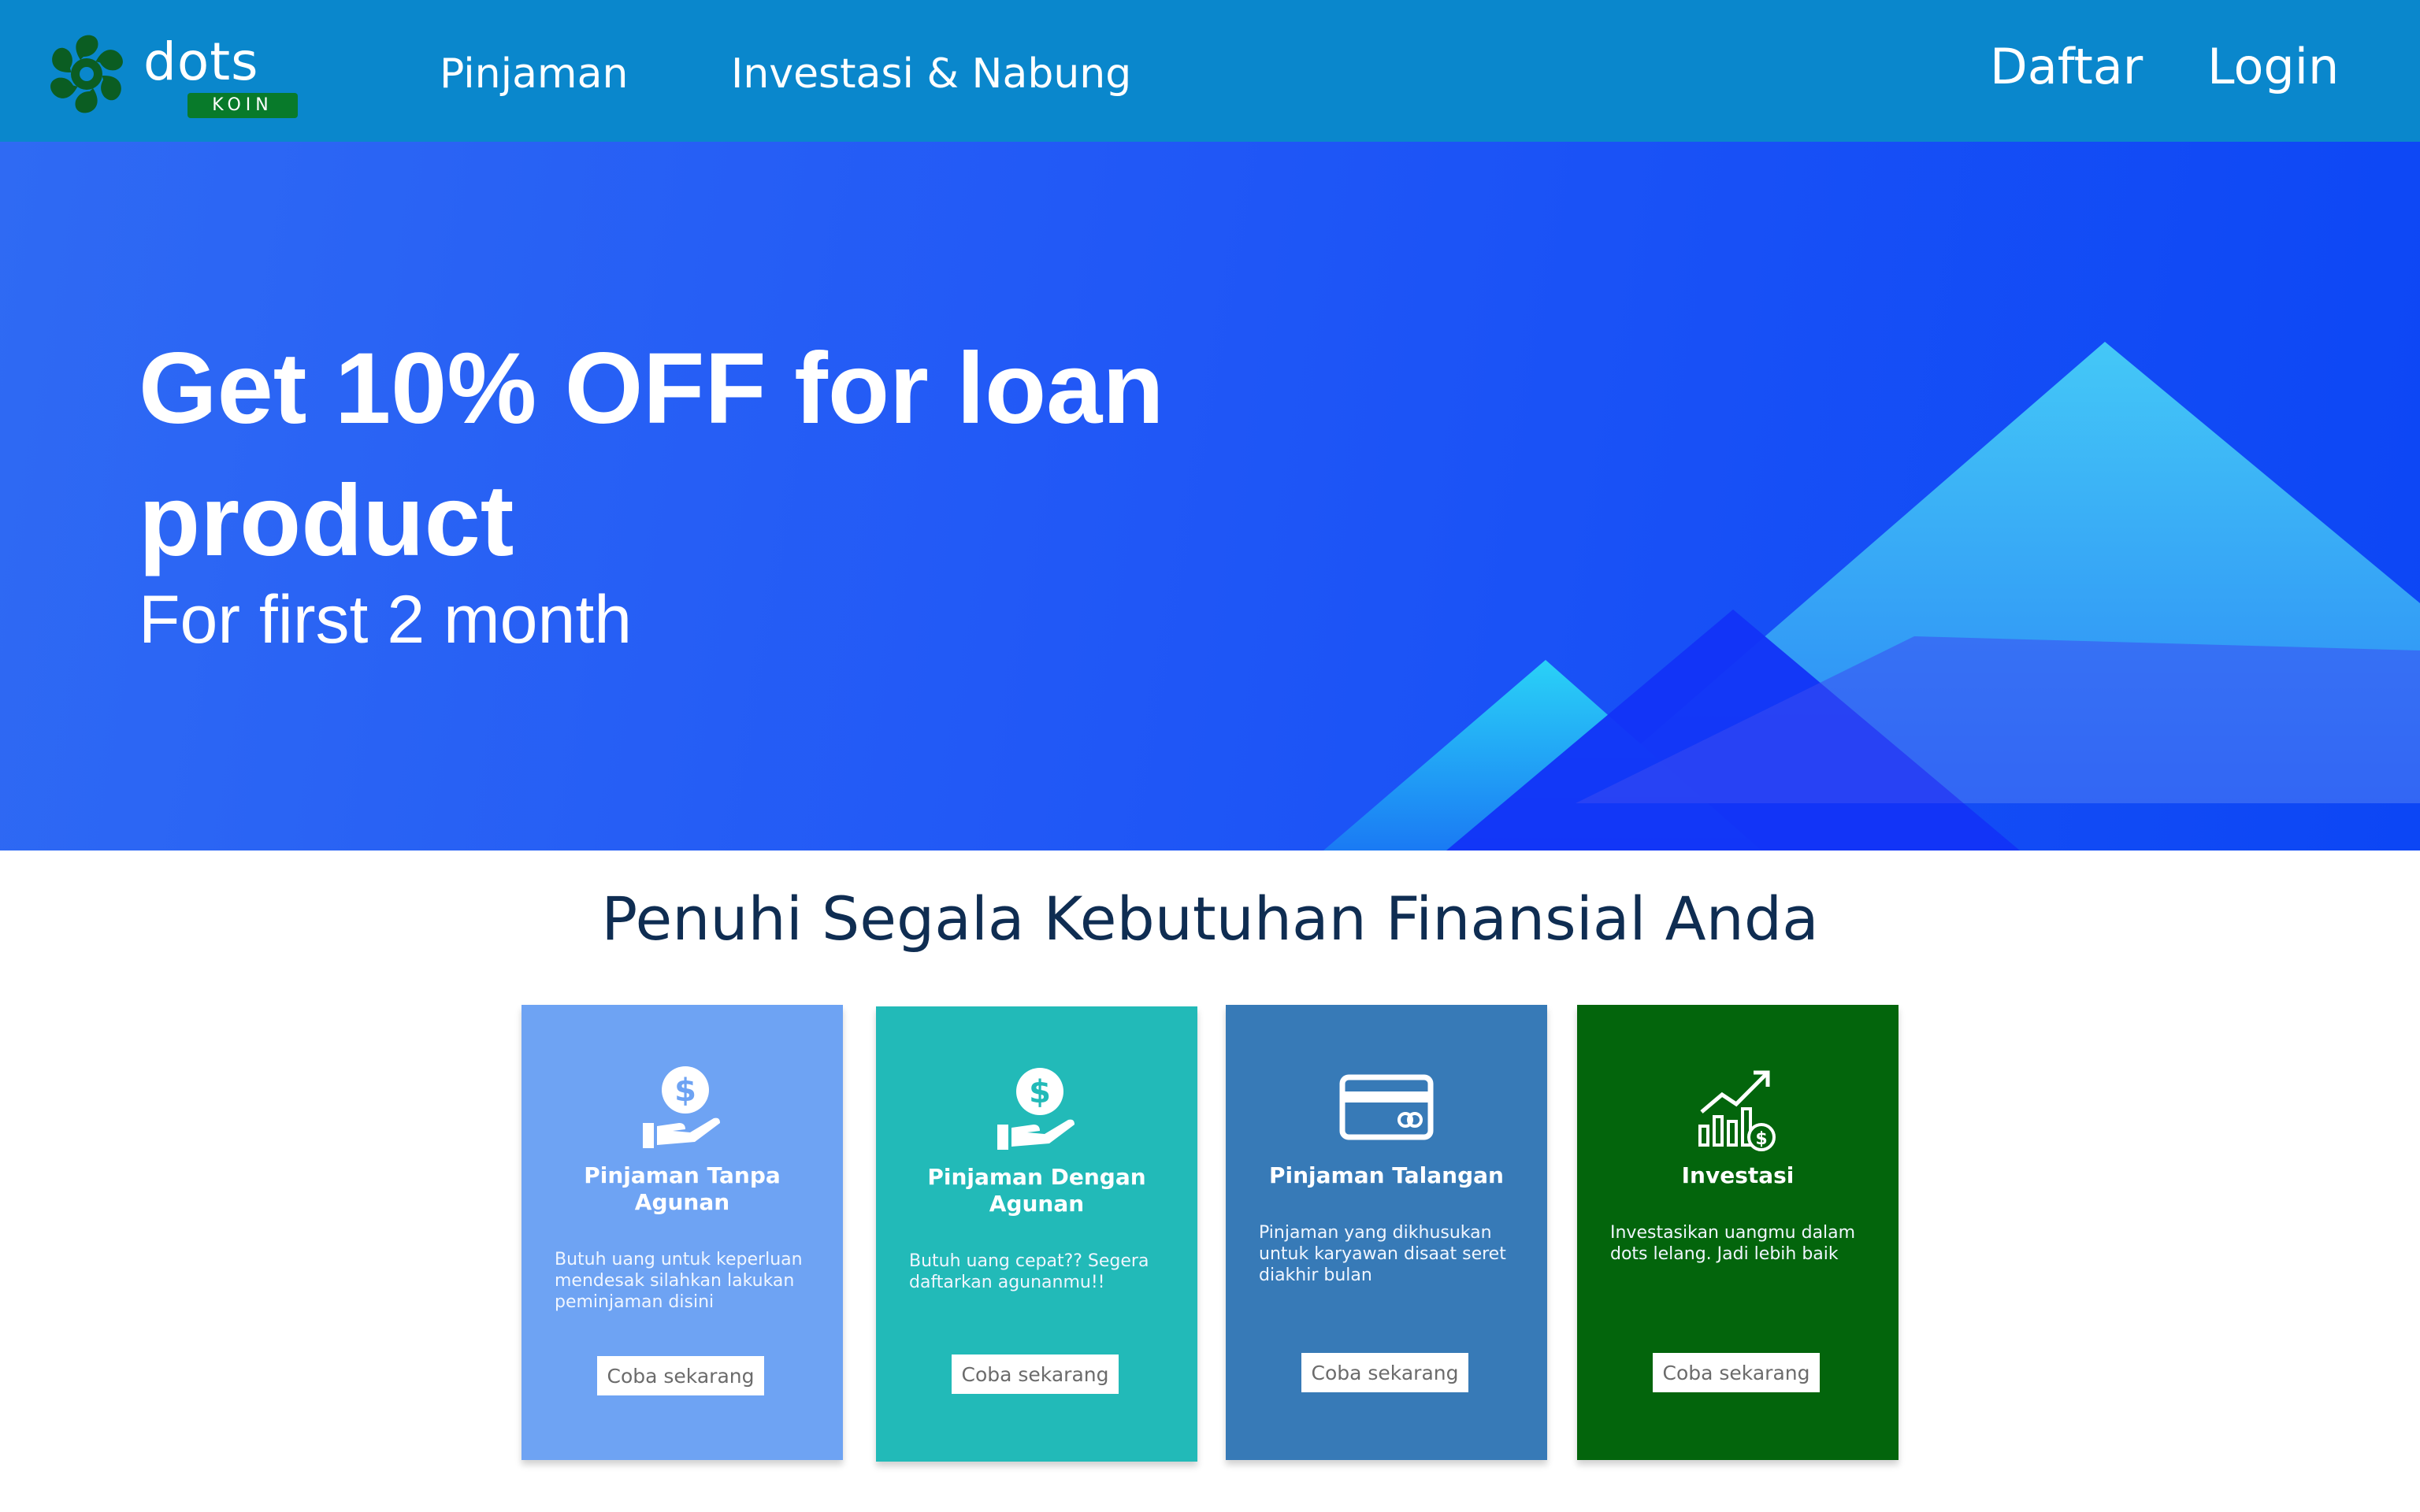 The image size is (2420, 1512). Describe the element at coordinates (1738, 1175) in the screenshot. I see `card-title: Investasi` at that location.